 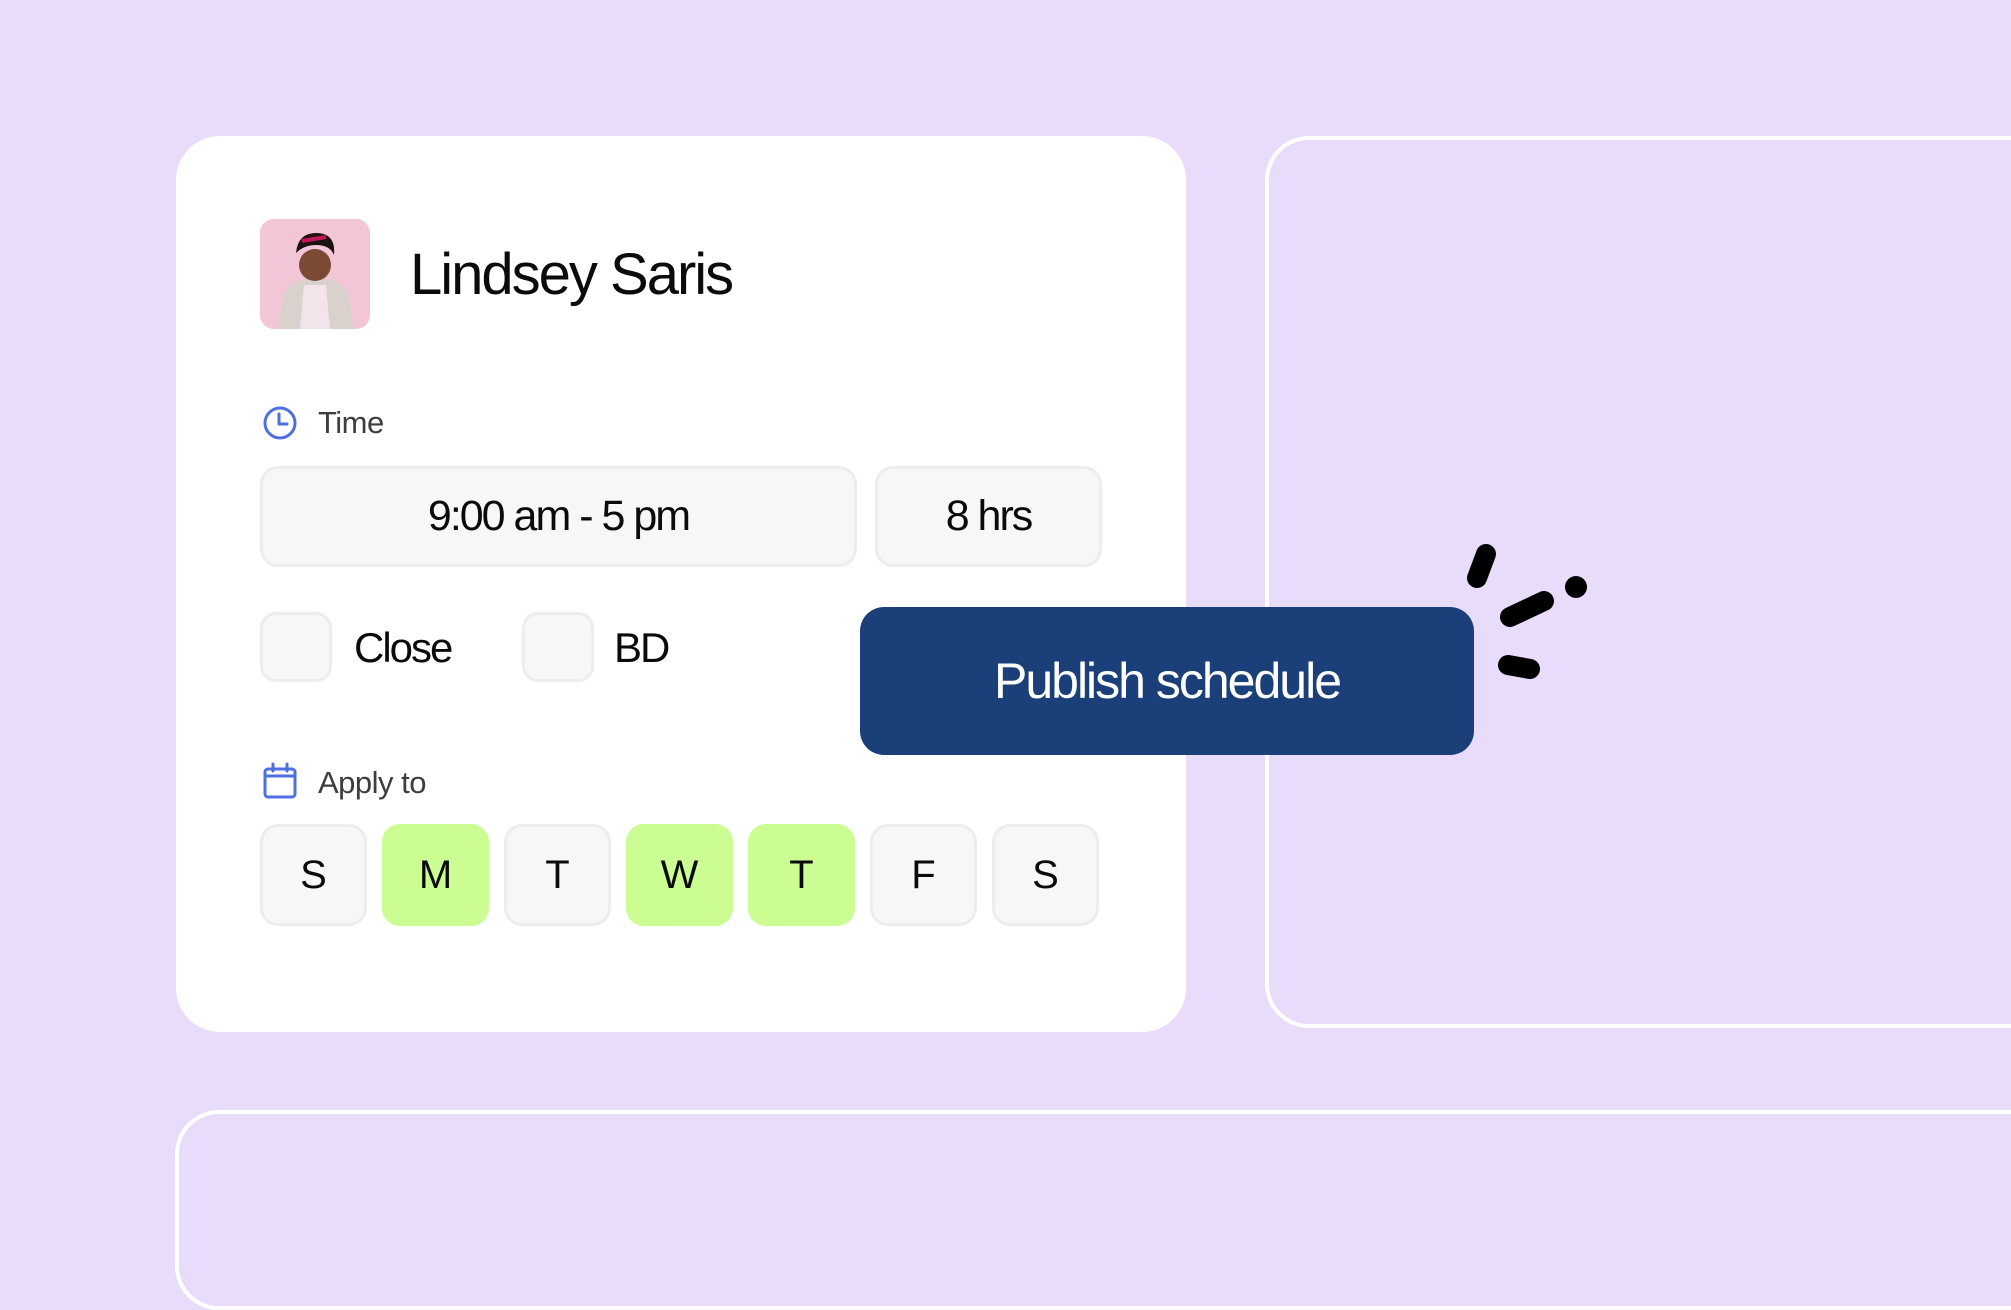 I want to click on day-toggle-wednesday: W, so click(x=679, y=875).